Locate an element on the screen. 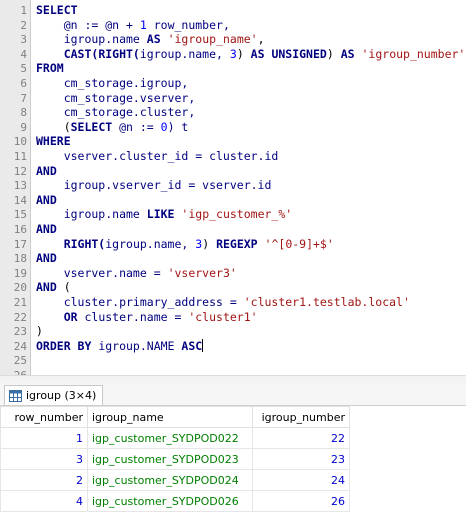 The height and width of the screenshot is (512, 466). line-number: 2 is located at coordinates (23, 25).